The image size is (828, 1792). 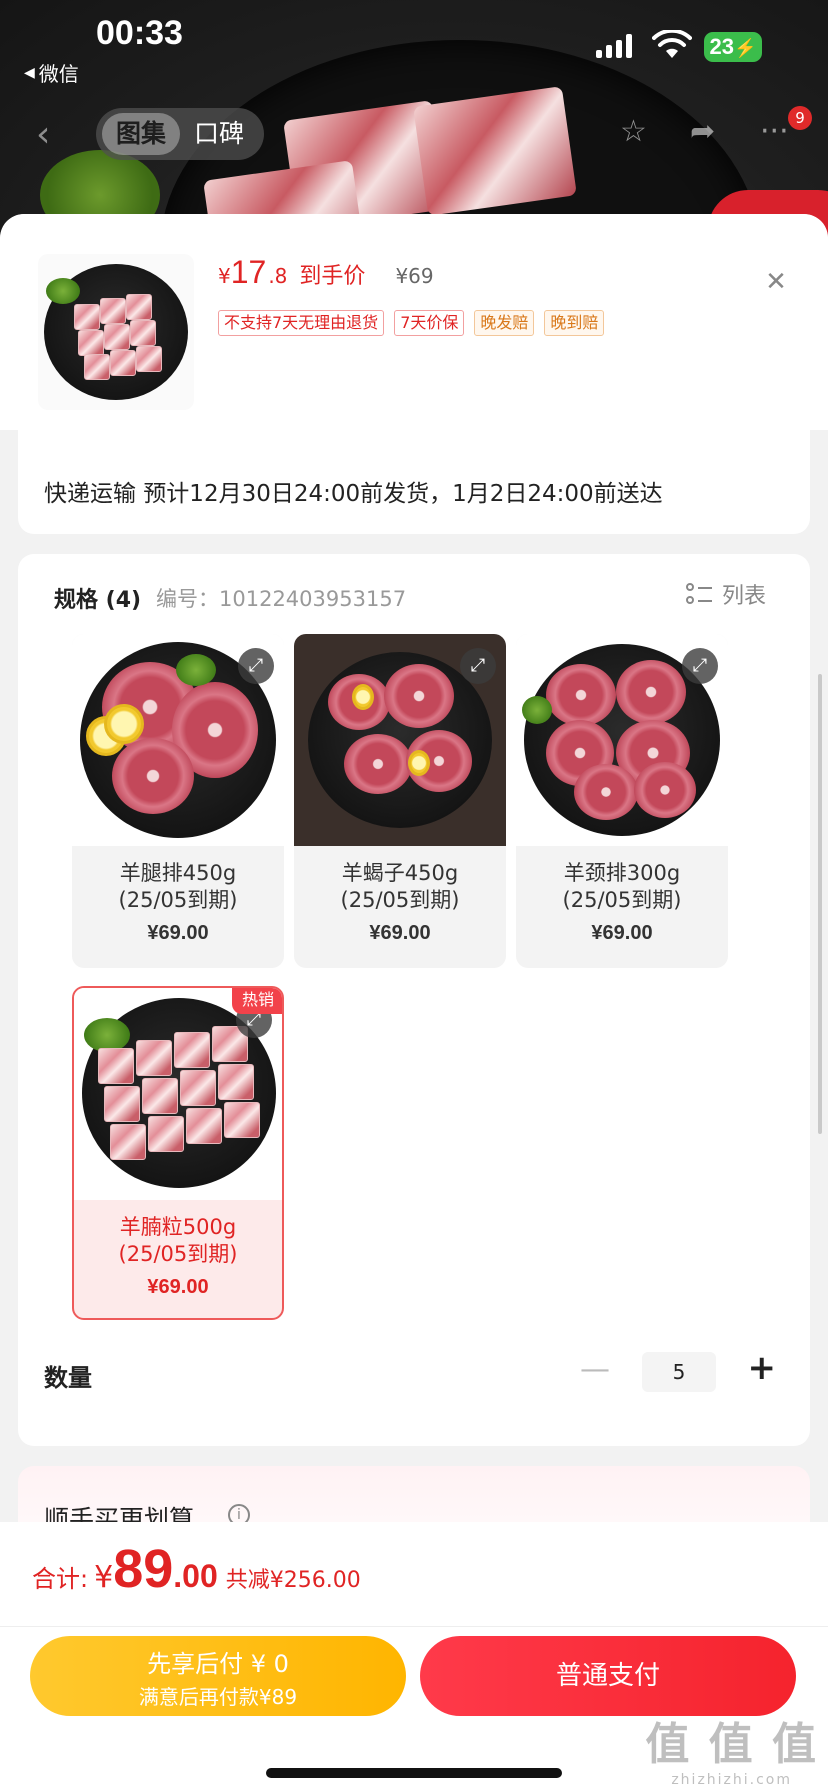 I want to click on tag-no-return: 不支持7天无理由退货, so click(x=301, y=323).